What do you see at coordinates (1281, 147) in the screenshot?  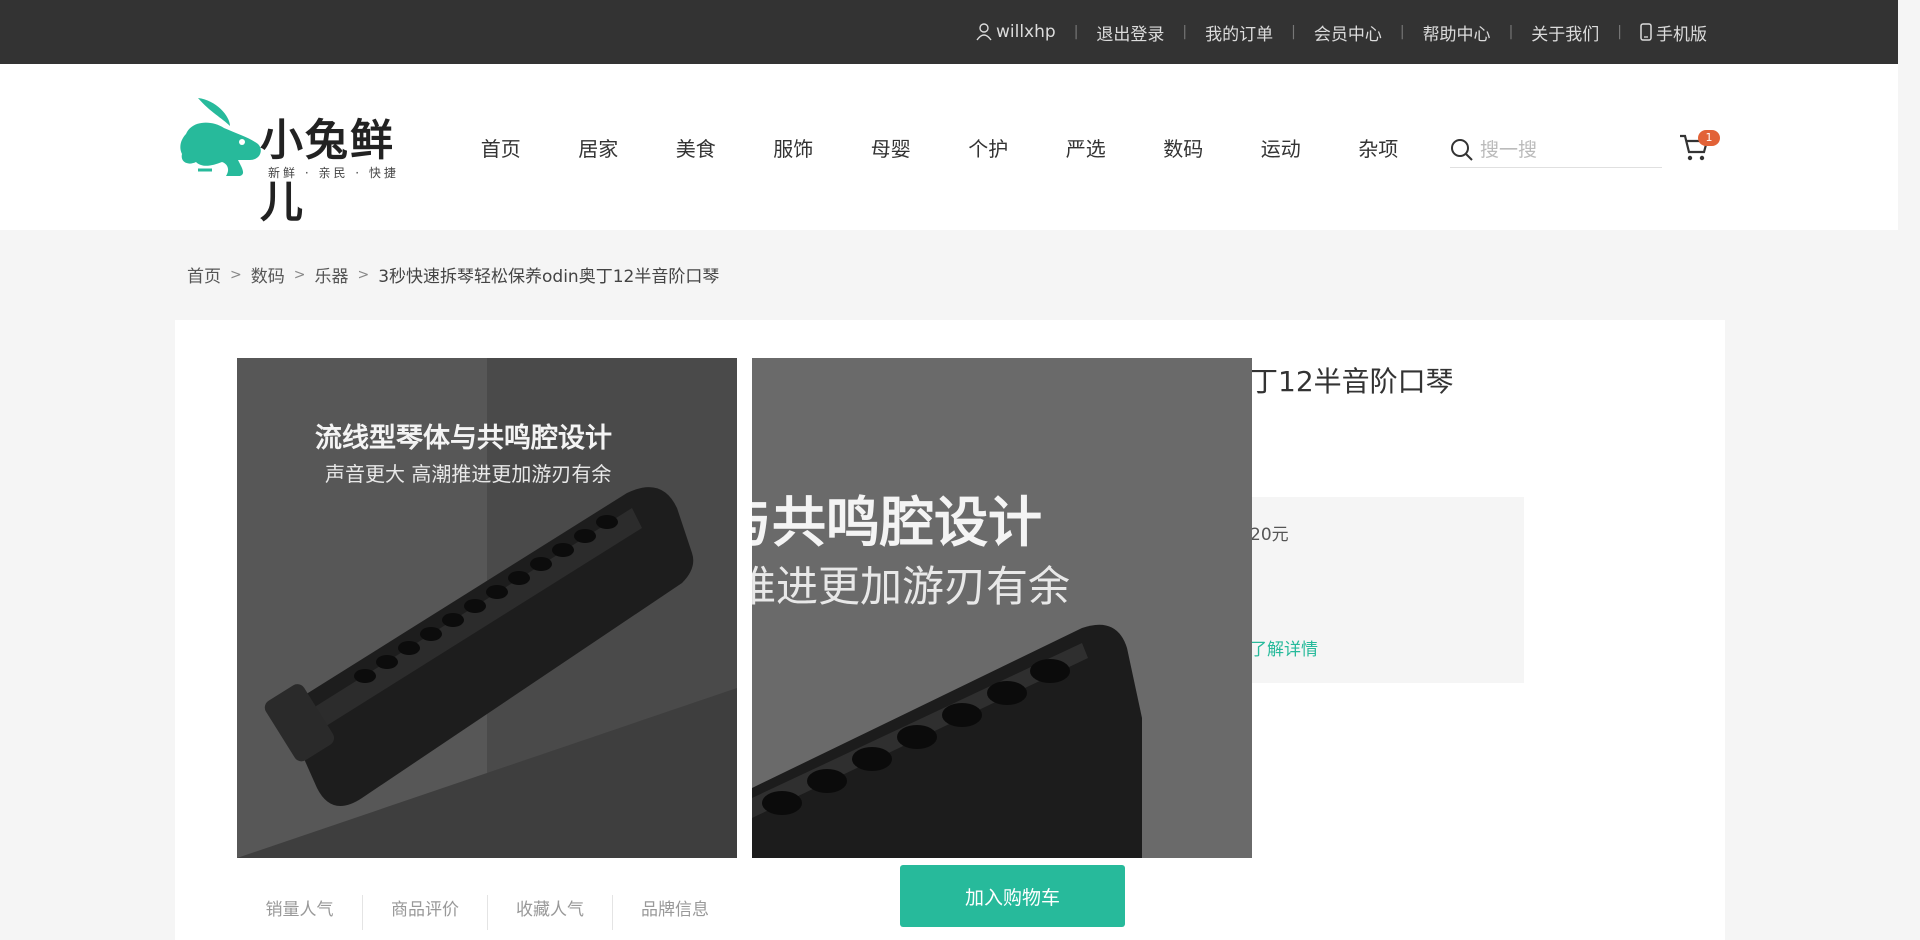 I see `nav-item-sports: 运动` at bounding box center [1281, 147].